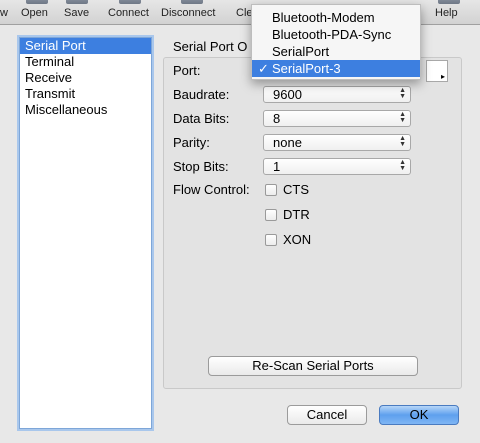 The width and height of the screenshot is (480, 443). What do you see at coordinates (37, 2) in the screenshot?
I see `open-icon` at bounding box center [37, 2].